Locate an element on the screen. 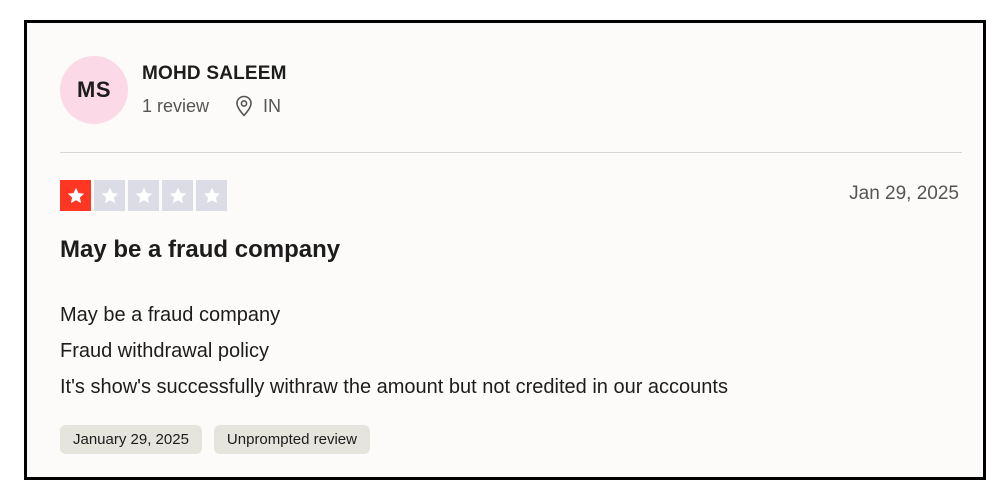 The height and width of the screenshot is (492, 1006). avatar-initials: MS is located at coordinates (94, 89).